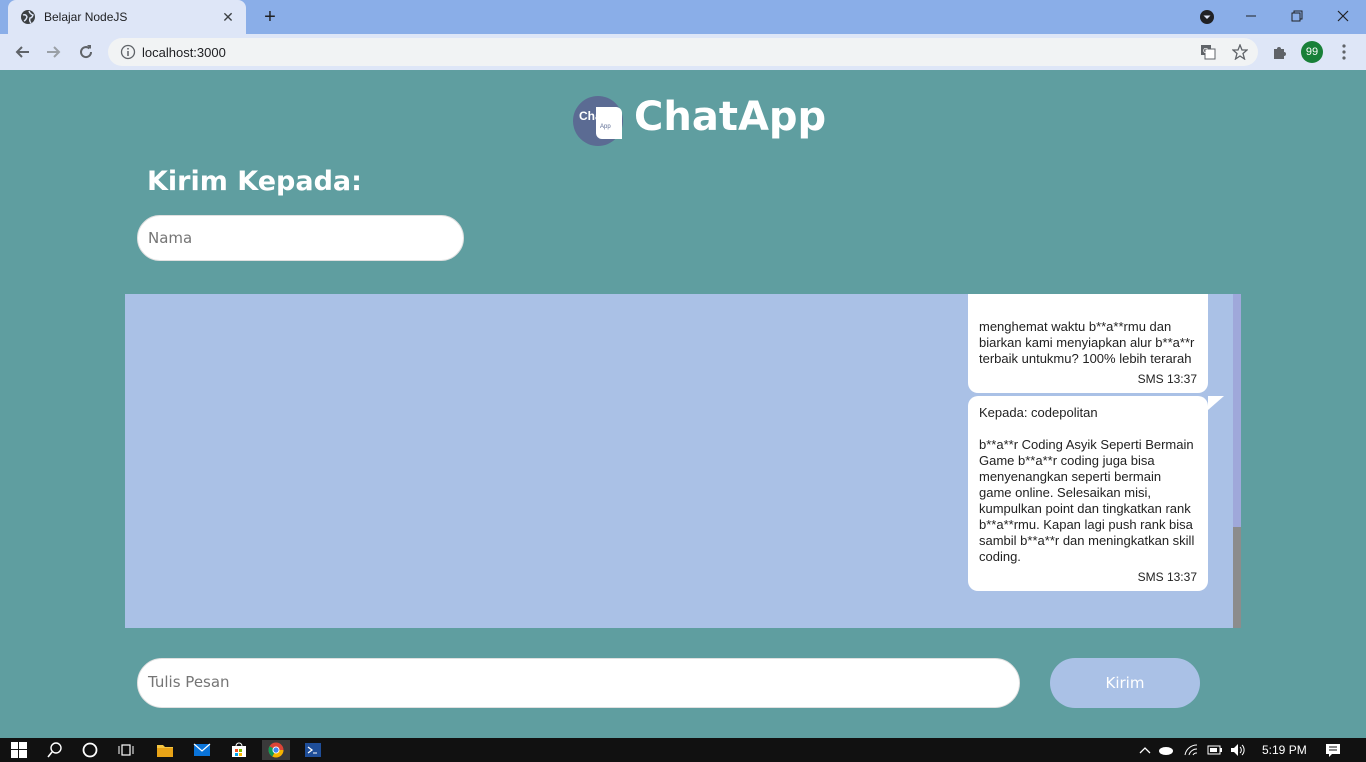 The height and width of the screenshot is (762, 1366). Describe the element at coordinates (1125, 683) in the screenshot. I see `send-button: Kirim` at that location.